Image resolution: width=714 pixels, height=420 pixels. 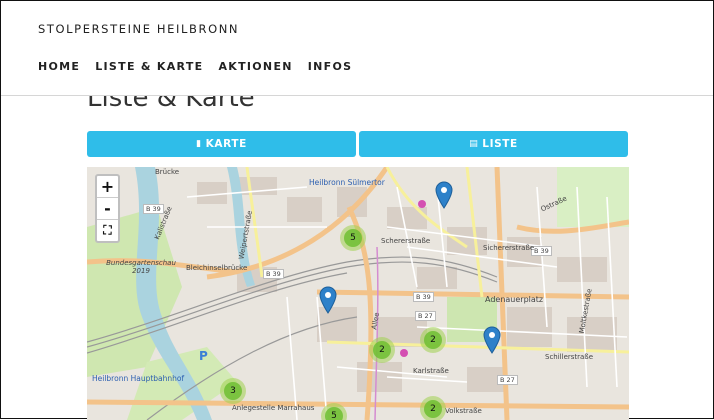 What do you see at coordinates (226, 144) in the screenshot?
I see `karte-button-label: KARTE` at bounding box center [226, 144].